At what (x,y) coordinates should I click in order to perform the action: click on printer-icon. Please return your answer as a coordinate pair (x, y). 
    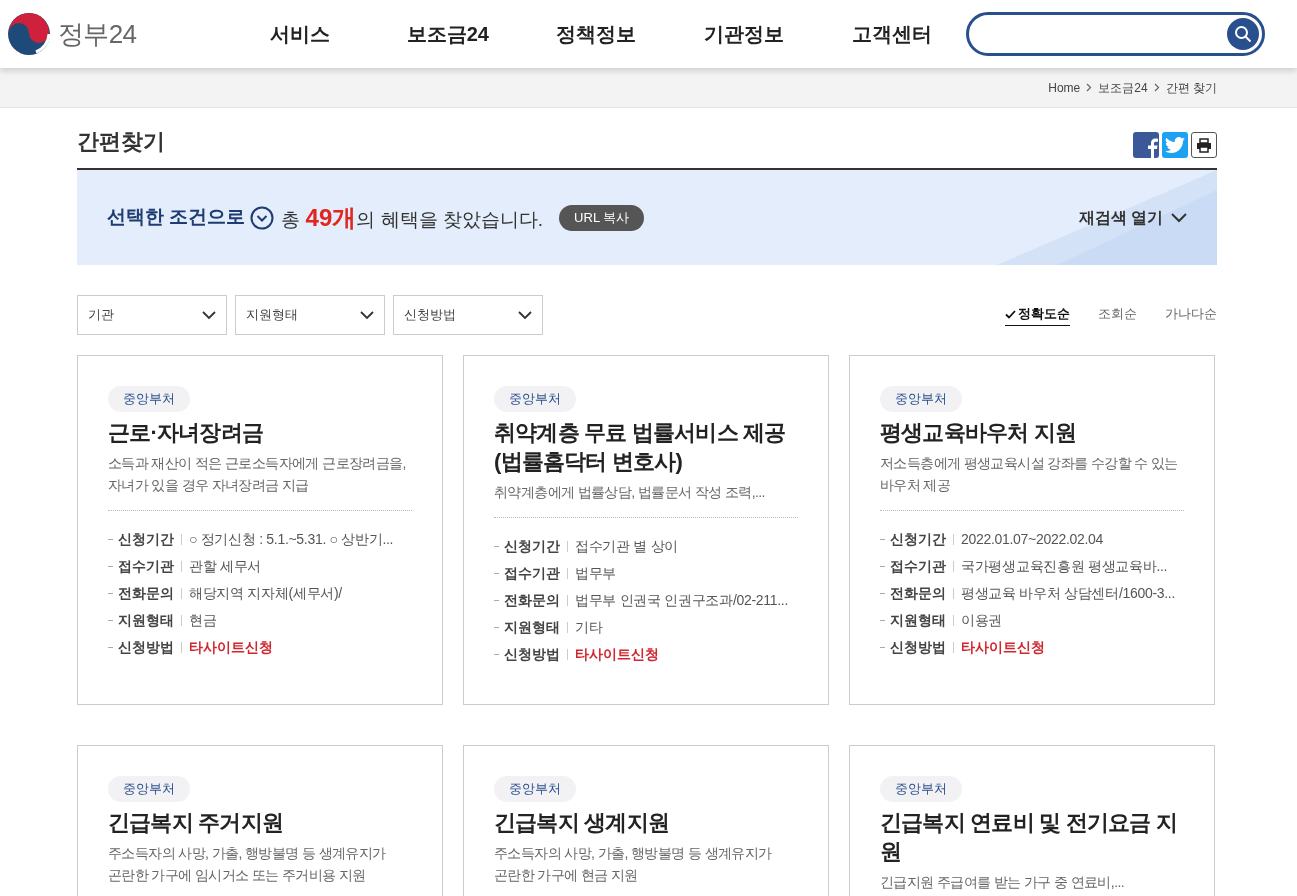
    Looking at the image, I should click on (1204, 145).